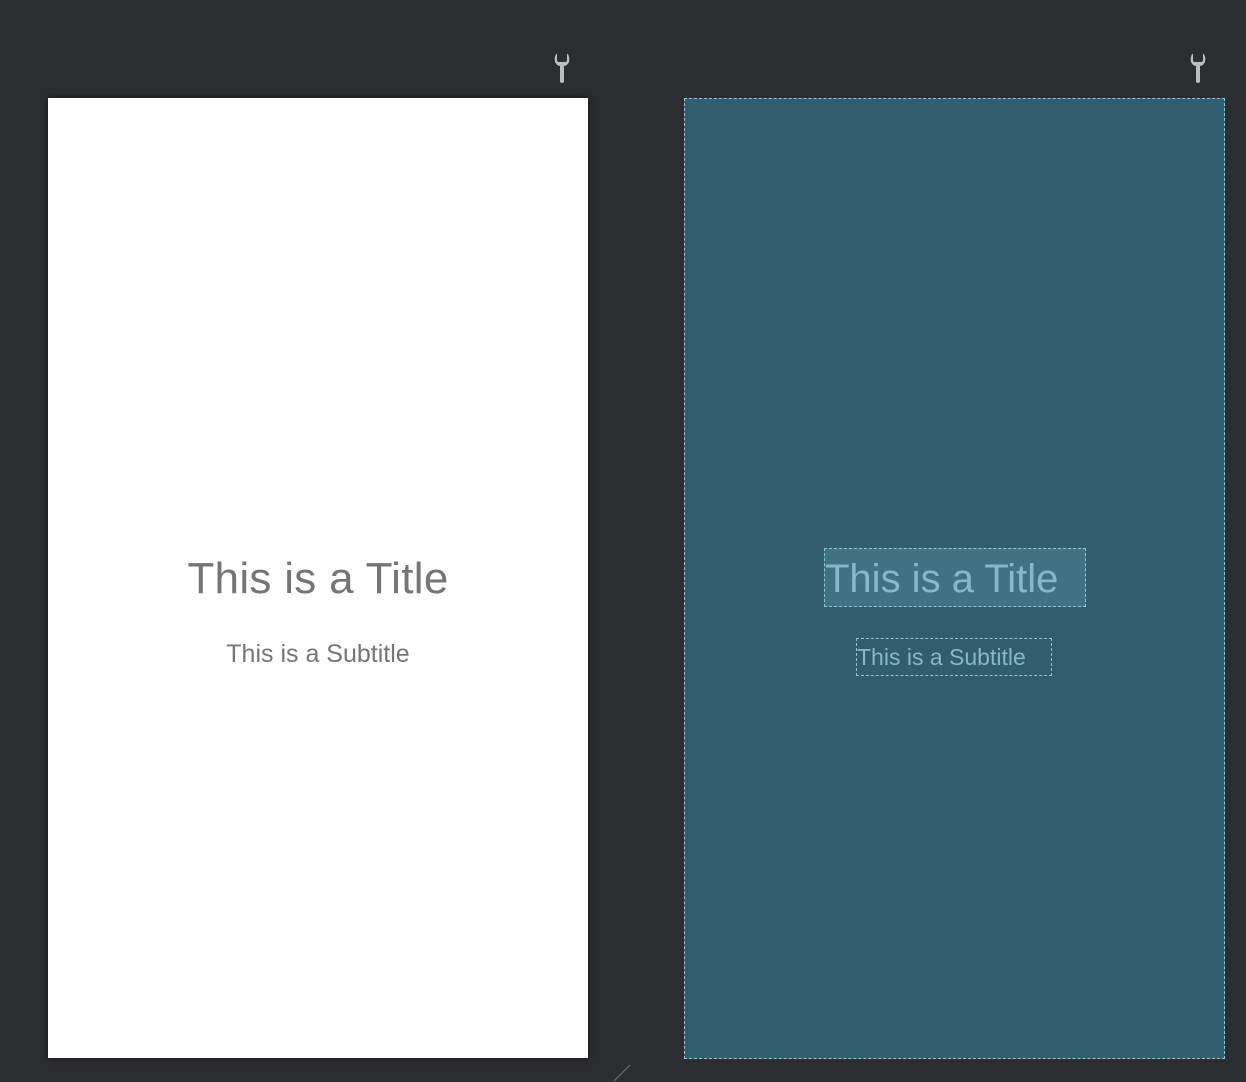  What do you see at coordinates (622, 1073) in the screenshot?
I see `resize-handle-icon` at bounding box center [622, 1073].